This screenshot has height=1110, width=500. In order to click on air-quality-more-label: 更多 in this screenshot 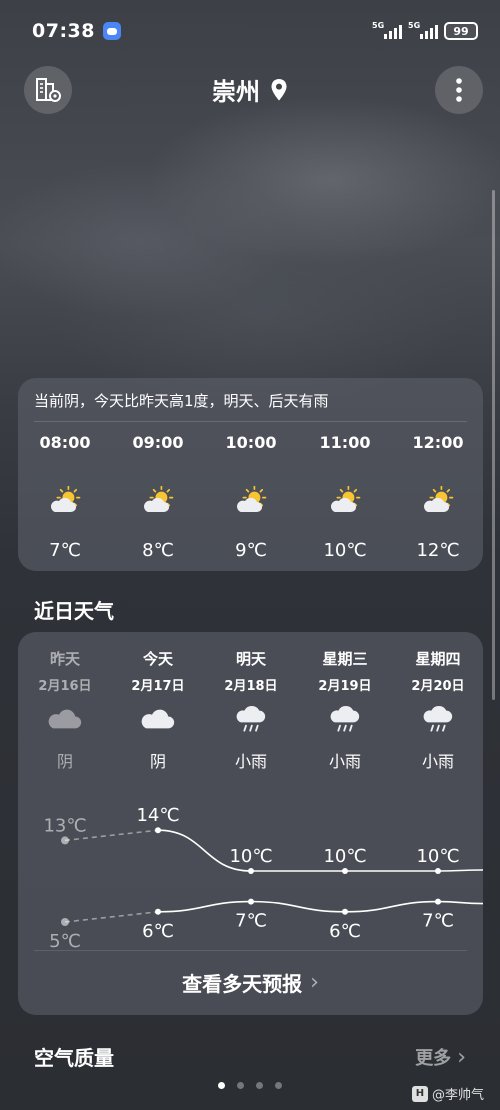, I will do `click(433, 1058)`.